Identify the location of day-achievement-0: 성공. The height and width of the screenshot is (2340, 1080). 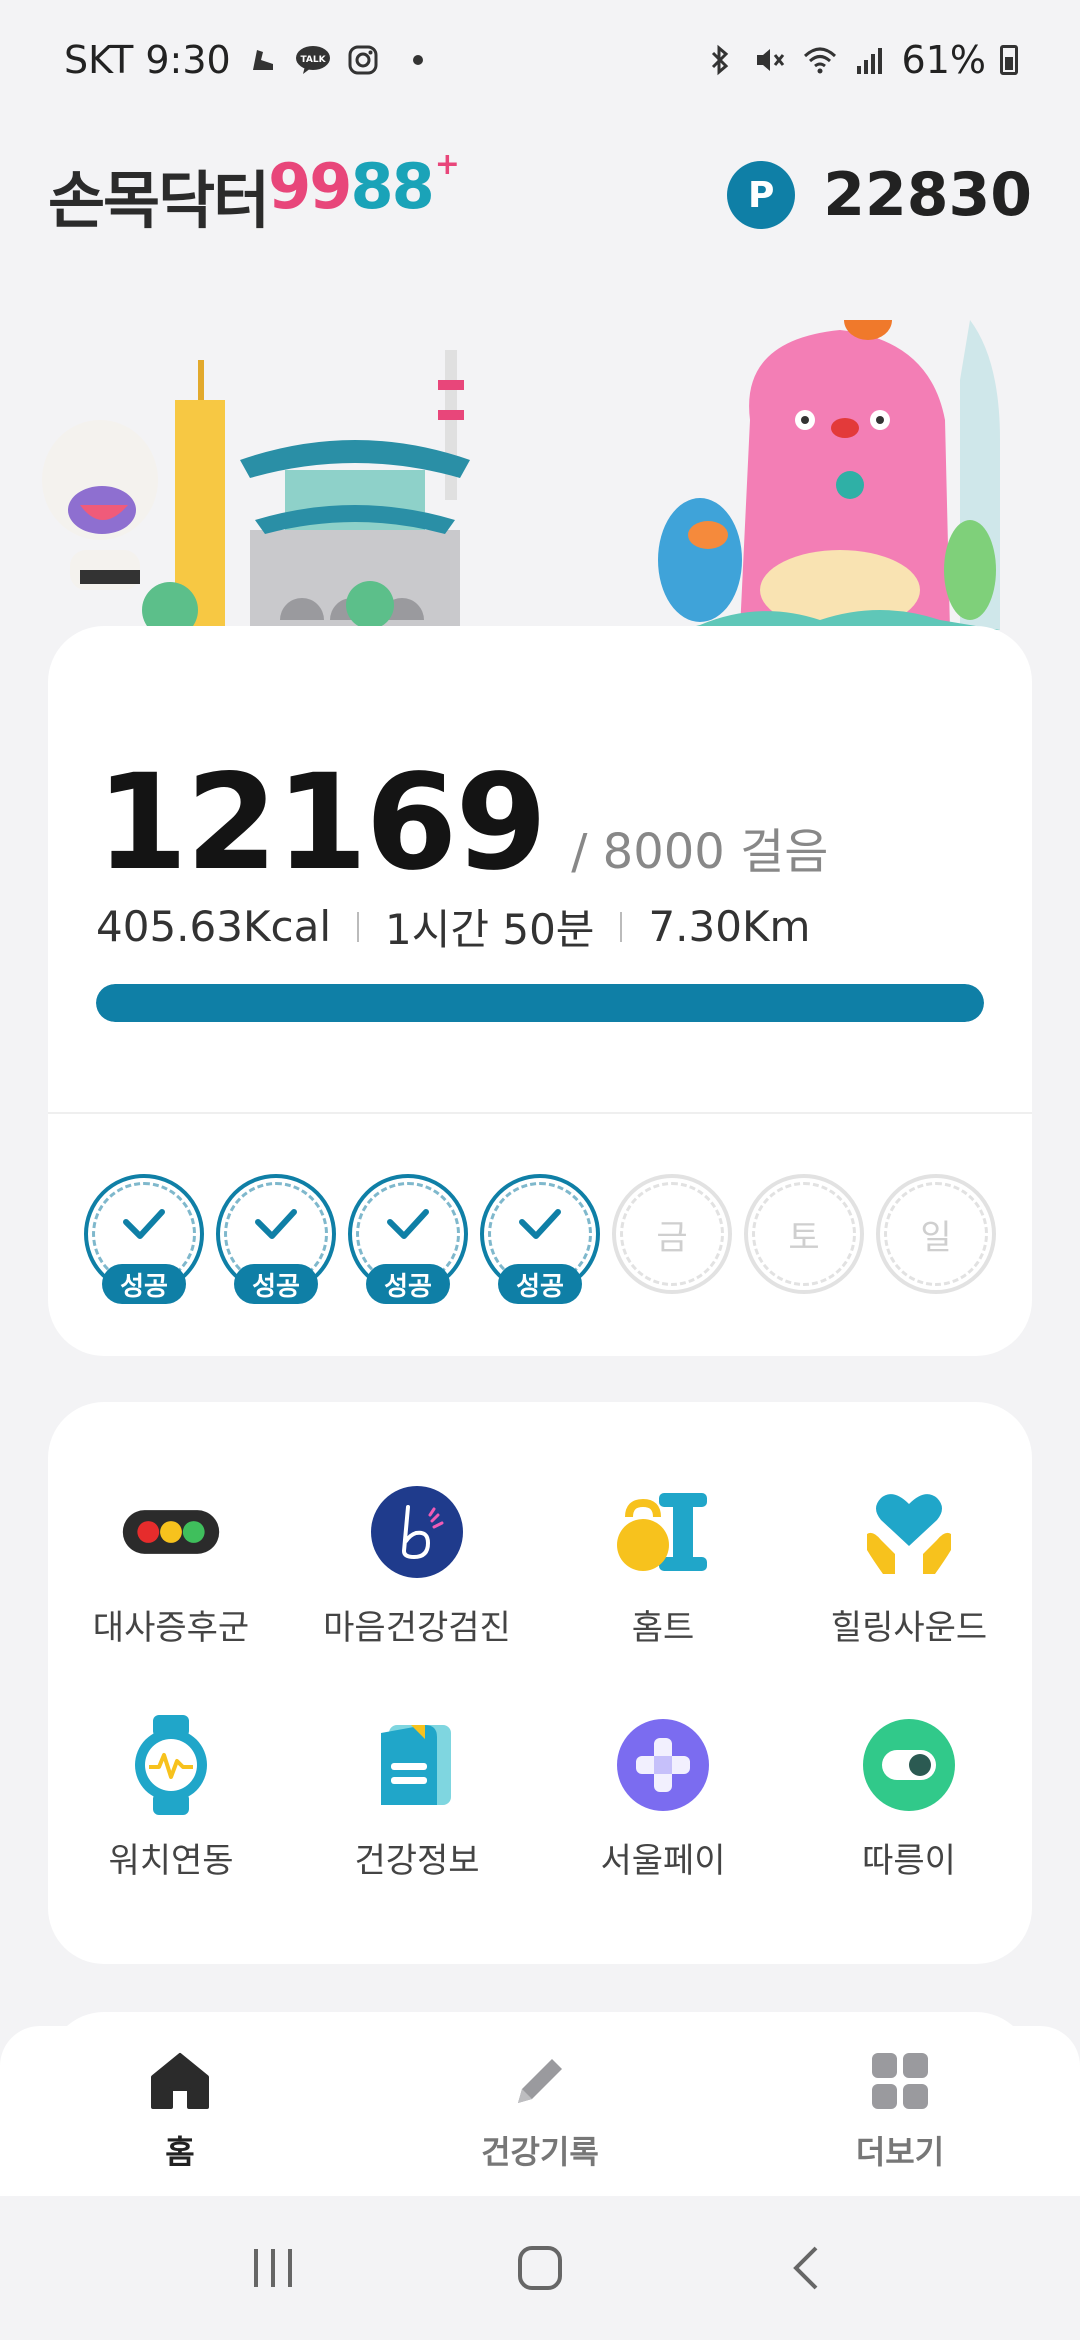
(144, 1239).